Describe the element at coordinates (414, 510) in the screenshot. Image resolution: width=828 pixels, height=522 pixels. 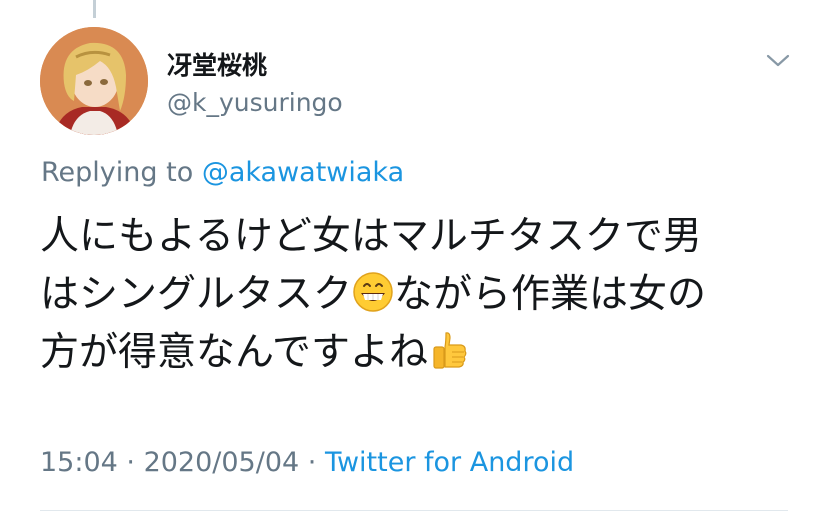
I see `divider` at that location.